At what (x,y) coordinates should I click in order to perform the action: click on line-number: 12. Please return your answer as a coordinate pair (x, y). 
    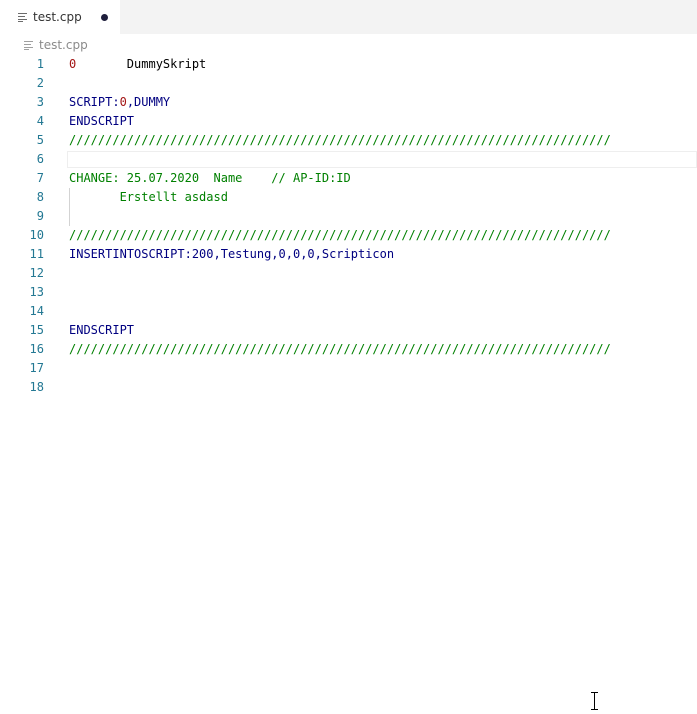
    Looking at the image, I should click on (36, 273).